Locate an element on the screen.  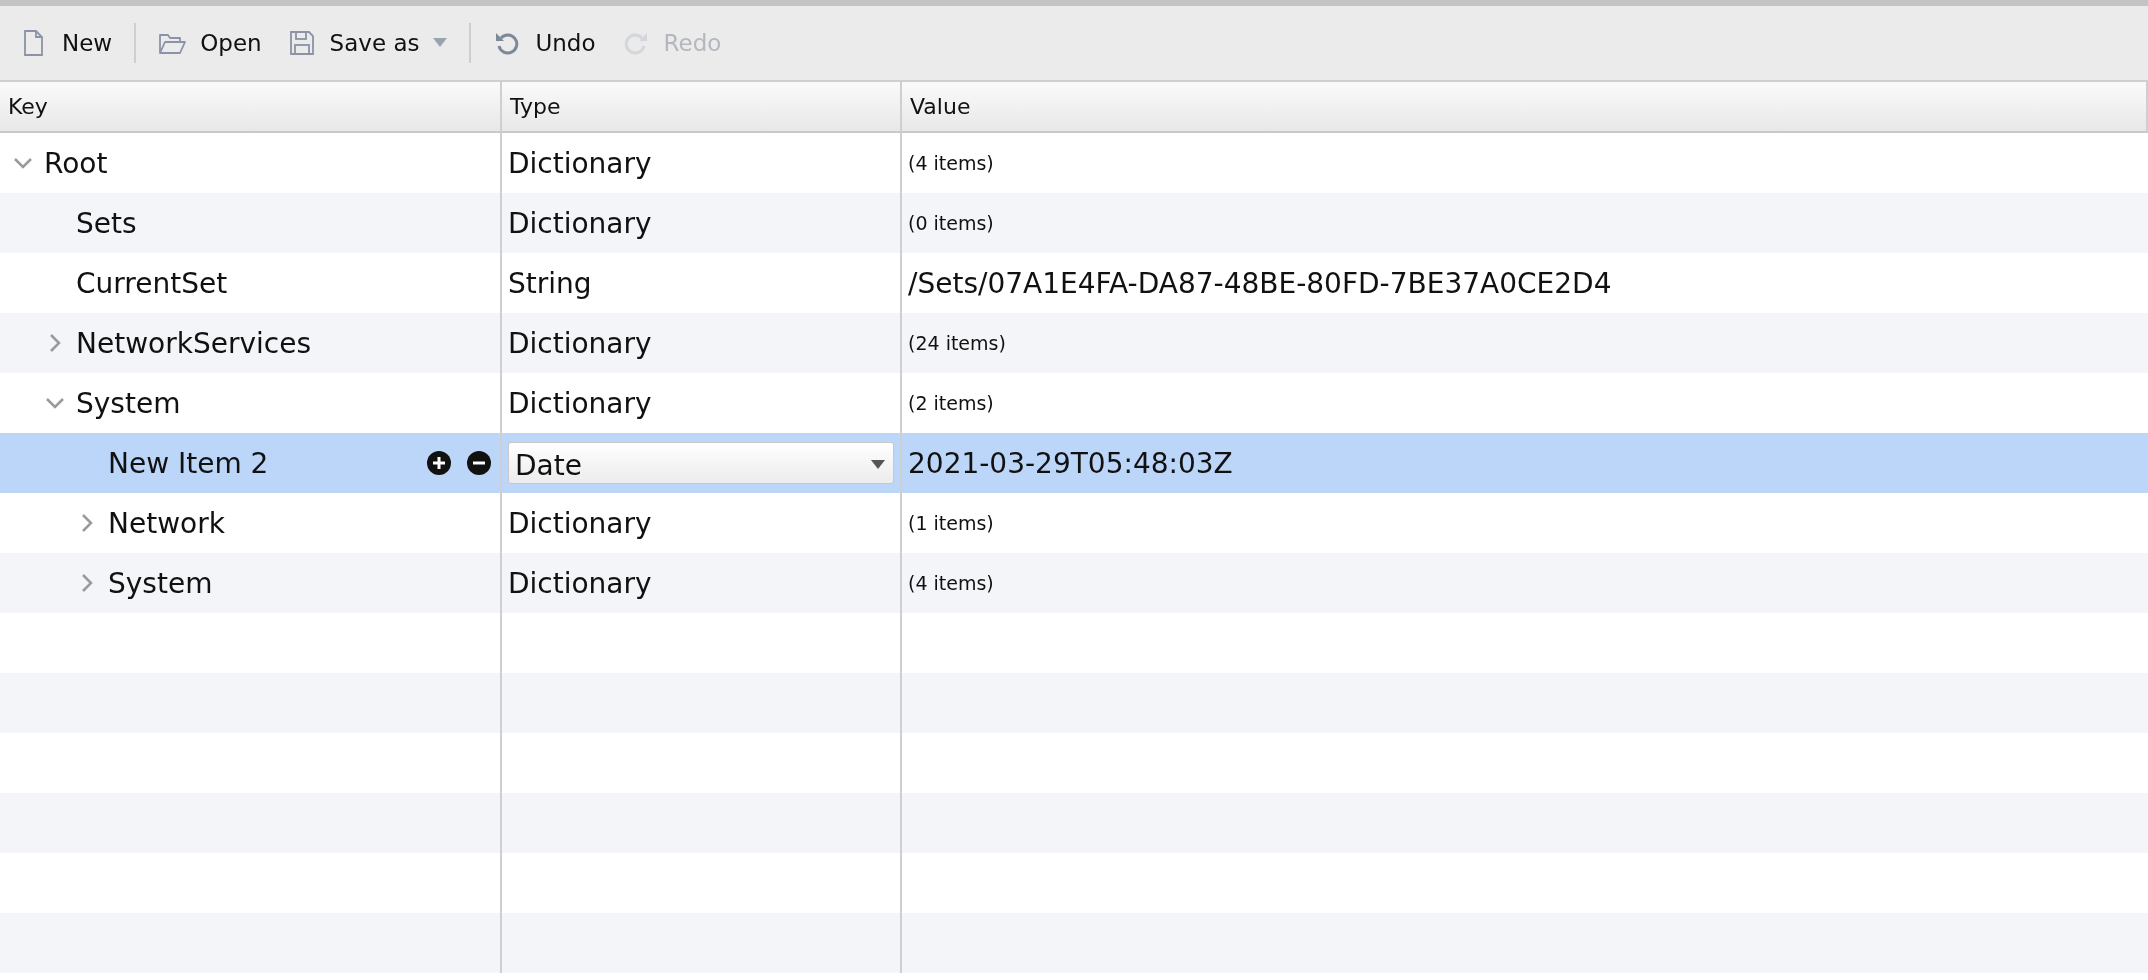
key-text: CurrentSet is located at coordinates (152, 283).